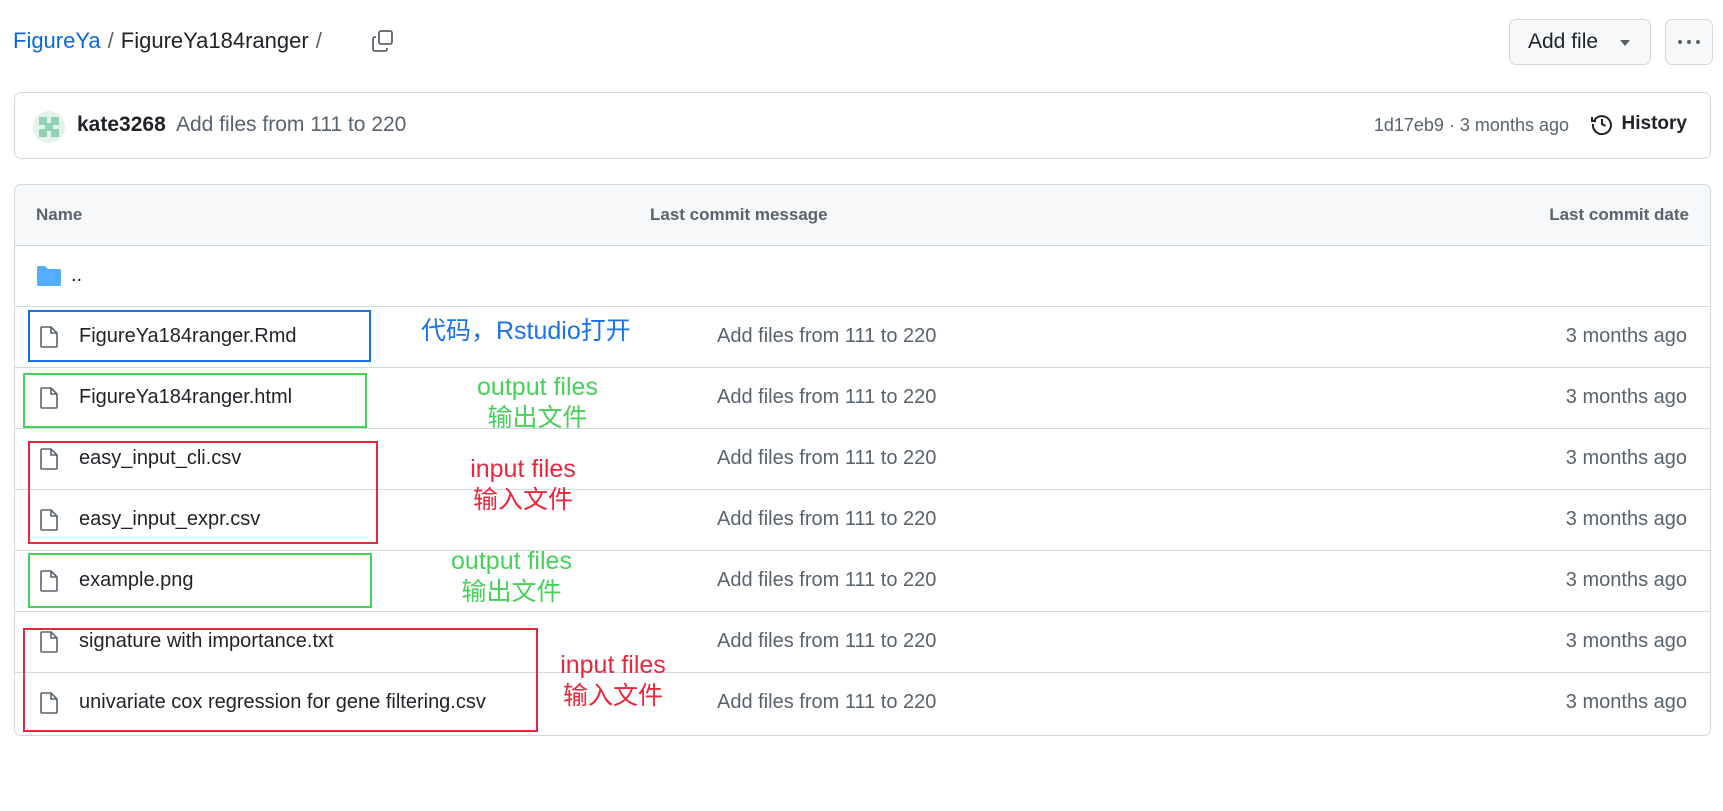 This screenshot has height=811, width=1723. What do you see at coordinates (739, 214) in the screenshot?
I see `column-header-message: Last commit message` at bounding box center [739, 214].